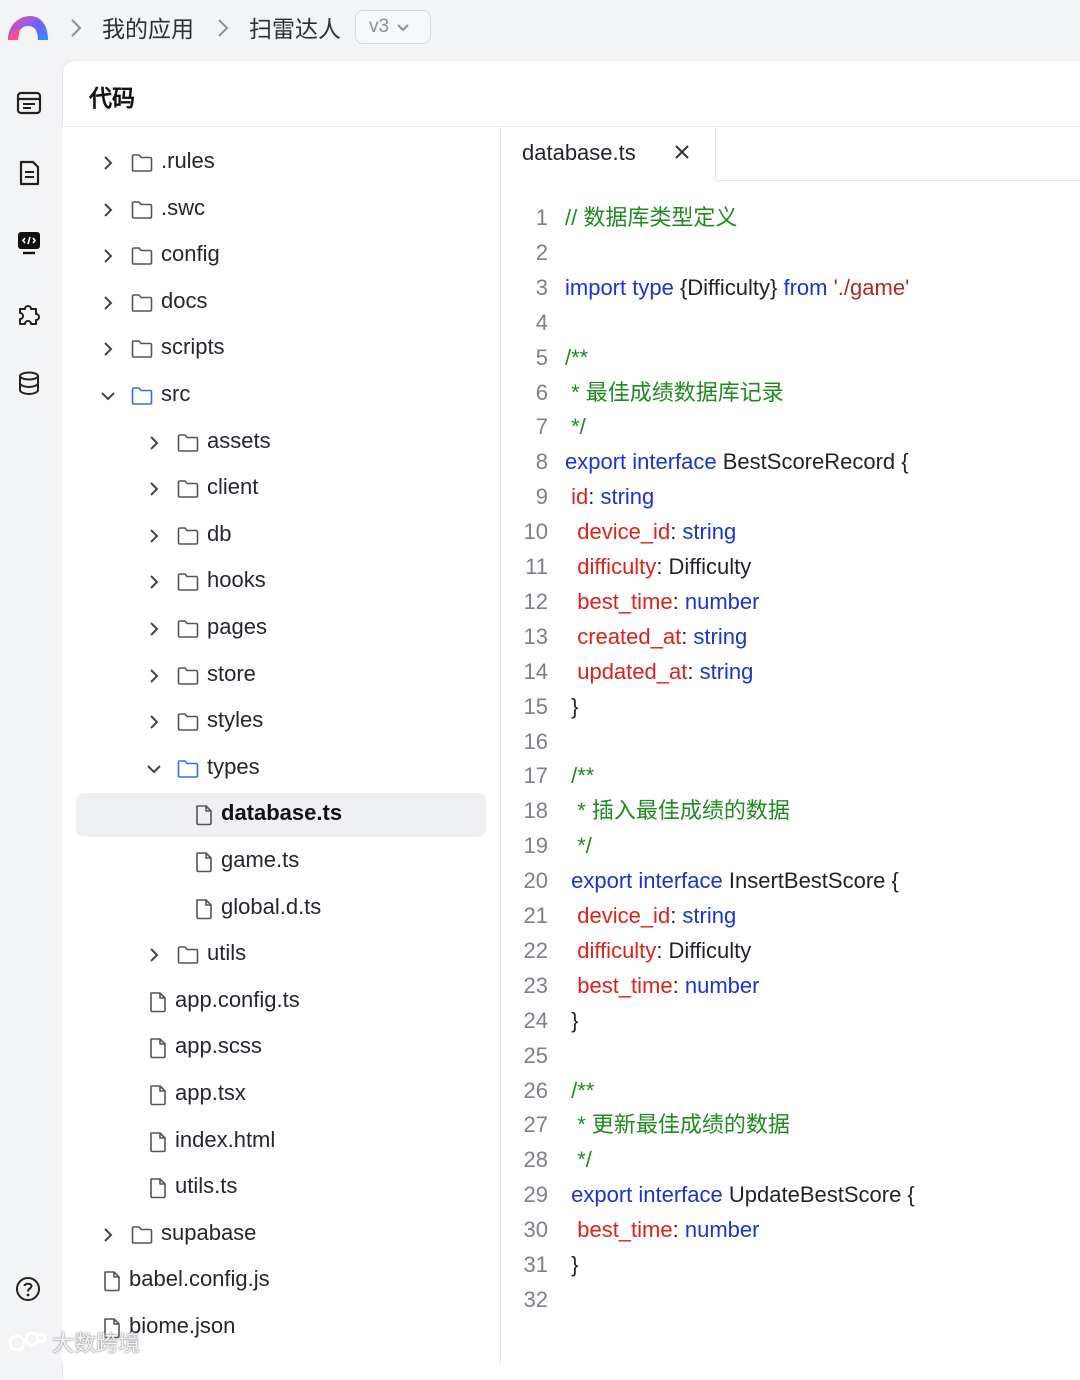 This screenshot has height=1380, width=1080. Describe the element at coordinates (281, 536) in the screenshot. I see `tree-folder-db: db` at that location.